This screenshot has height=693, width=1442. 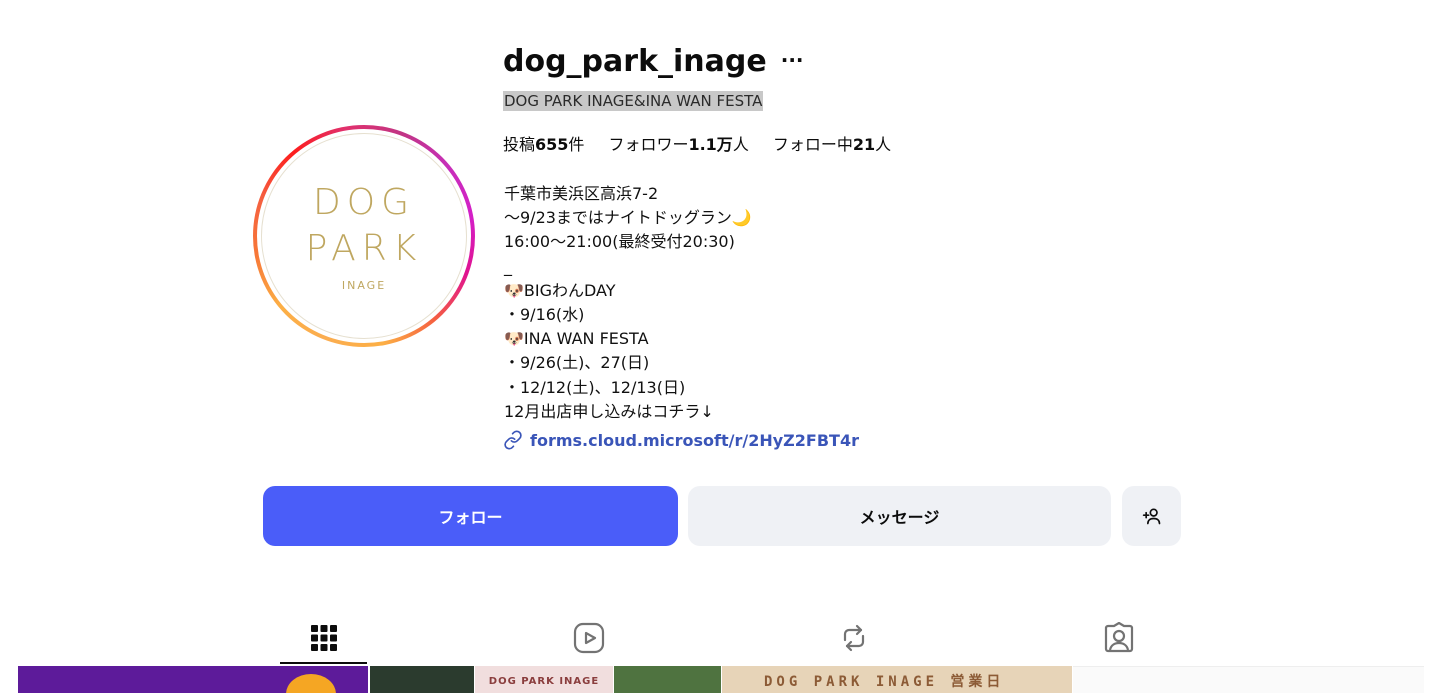 I want to click on tab-posts, so click(x=323, y=638).